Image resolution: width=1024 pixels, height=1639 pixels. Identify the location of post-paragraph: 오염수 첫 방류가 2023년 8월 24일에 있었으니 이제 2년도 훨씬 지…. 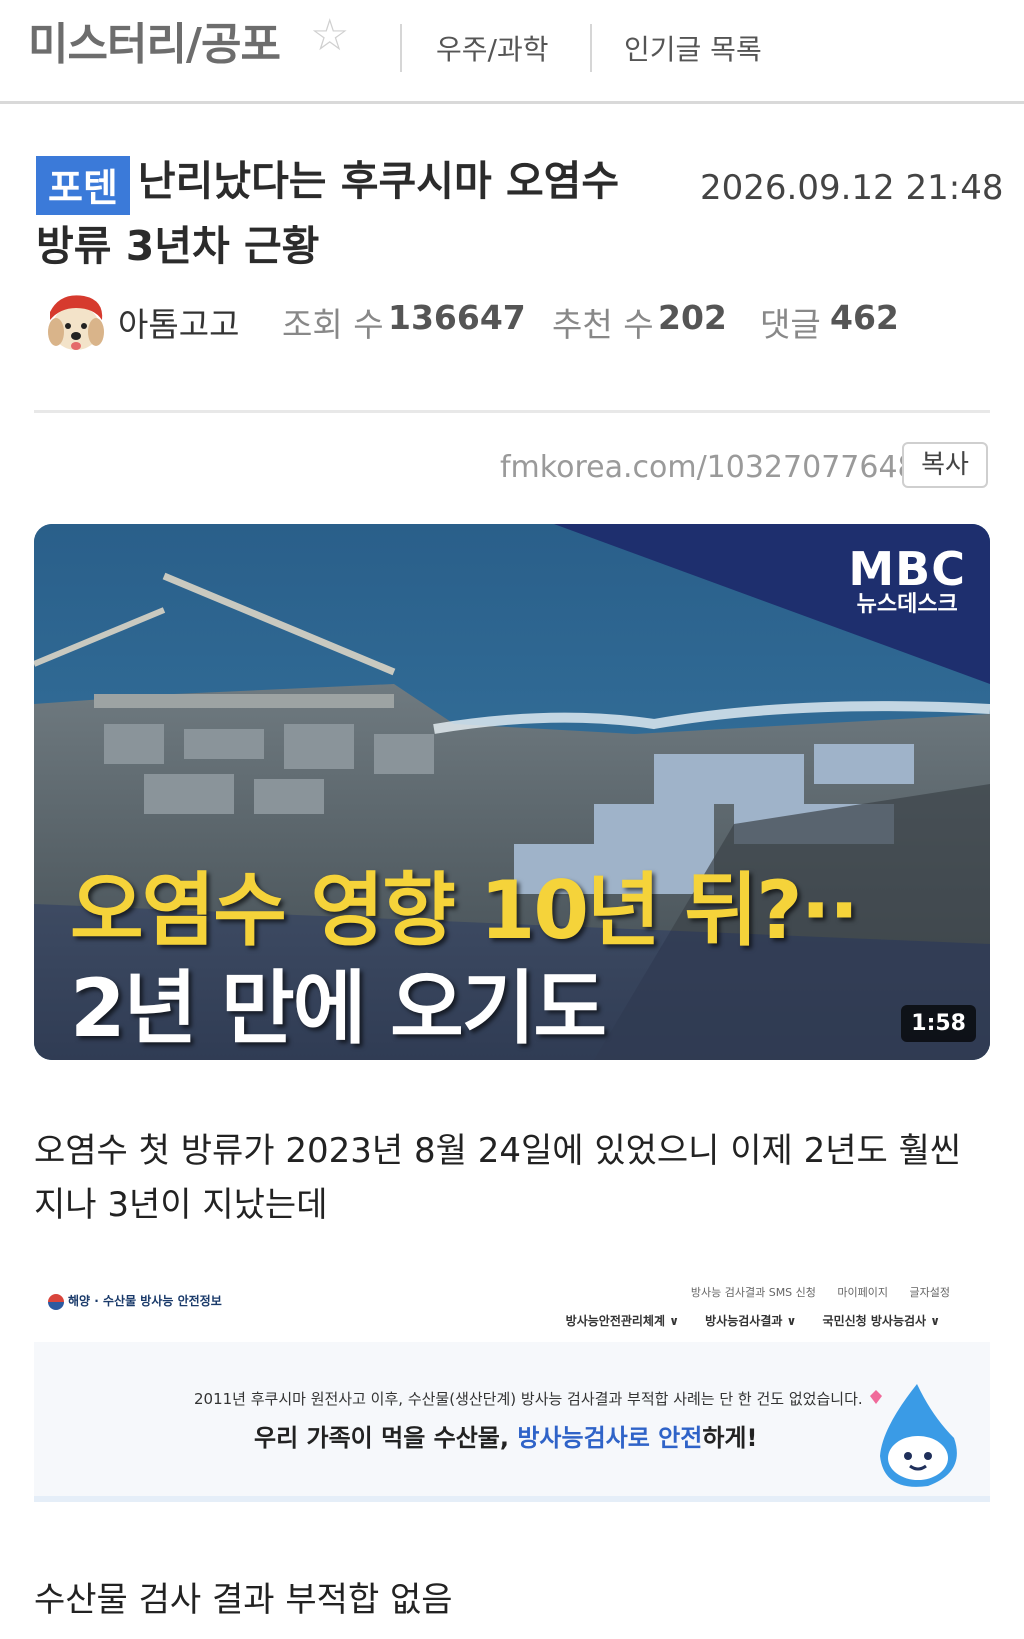
(498, 1178).